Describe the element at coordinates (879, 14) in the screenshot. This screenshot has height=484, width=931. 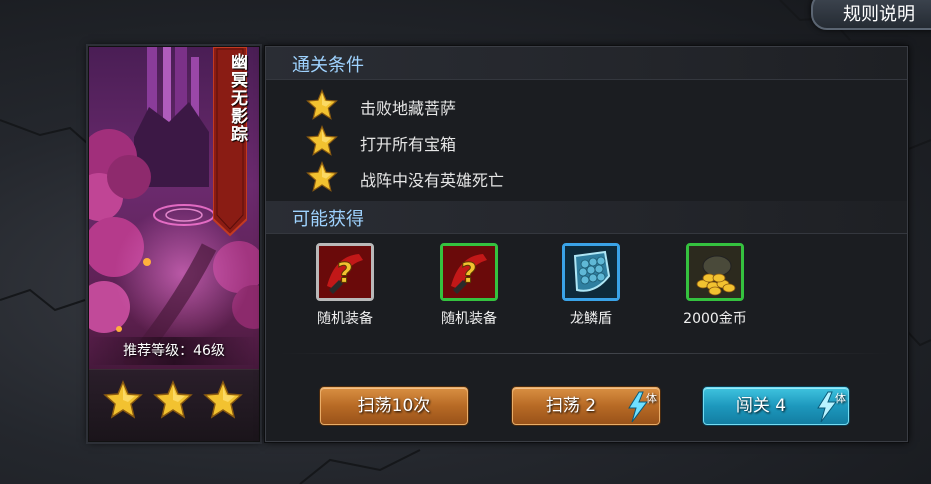
I see `rules-button-label: 规则说明` at that location.